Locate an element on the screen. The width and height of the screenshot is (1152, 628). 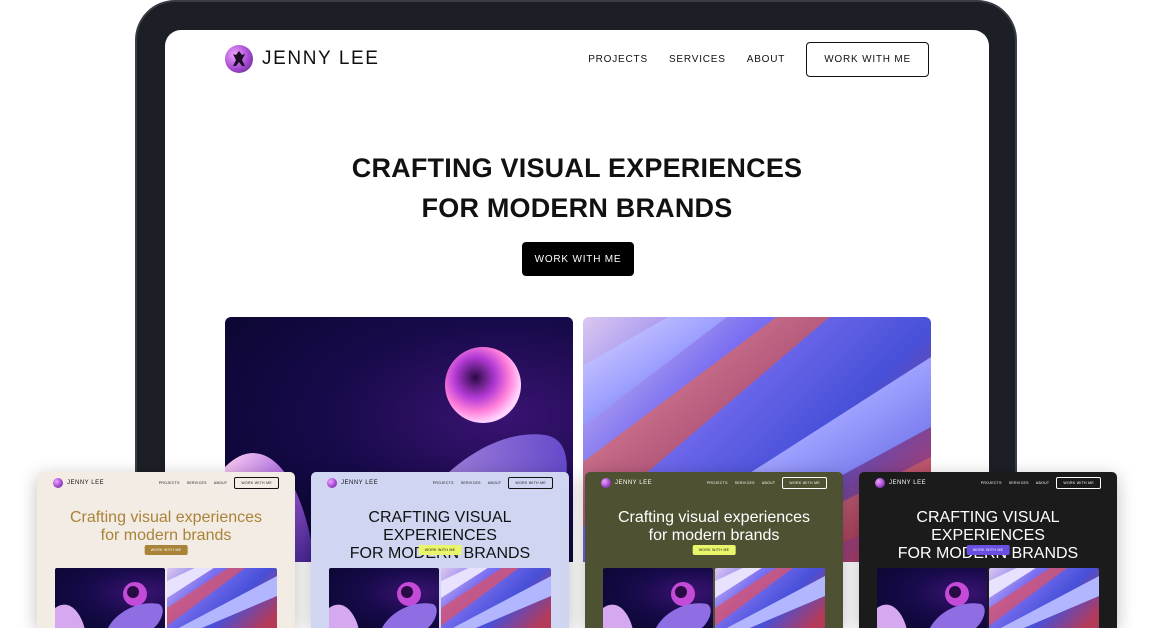
logo-figure-icon is located at coordinates (239, 59).